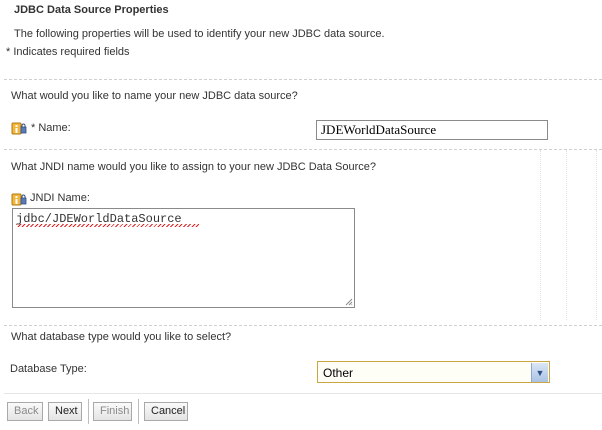 Image resolution: width=602 pixels, height=430 pixels. Describe the element at coordinates (183, 258) in the screenshot. I see `jndi-name-textarea` at that location.